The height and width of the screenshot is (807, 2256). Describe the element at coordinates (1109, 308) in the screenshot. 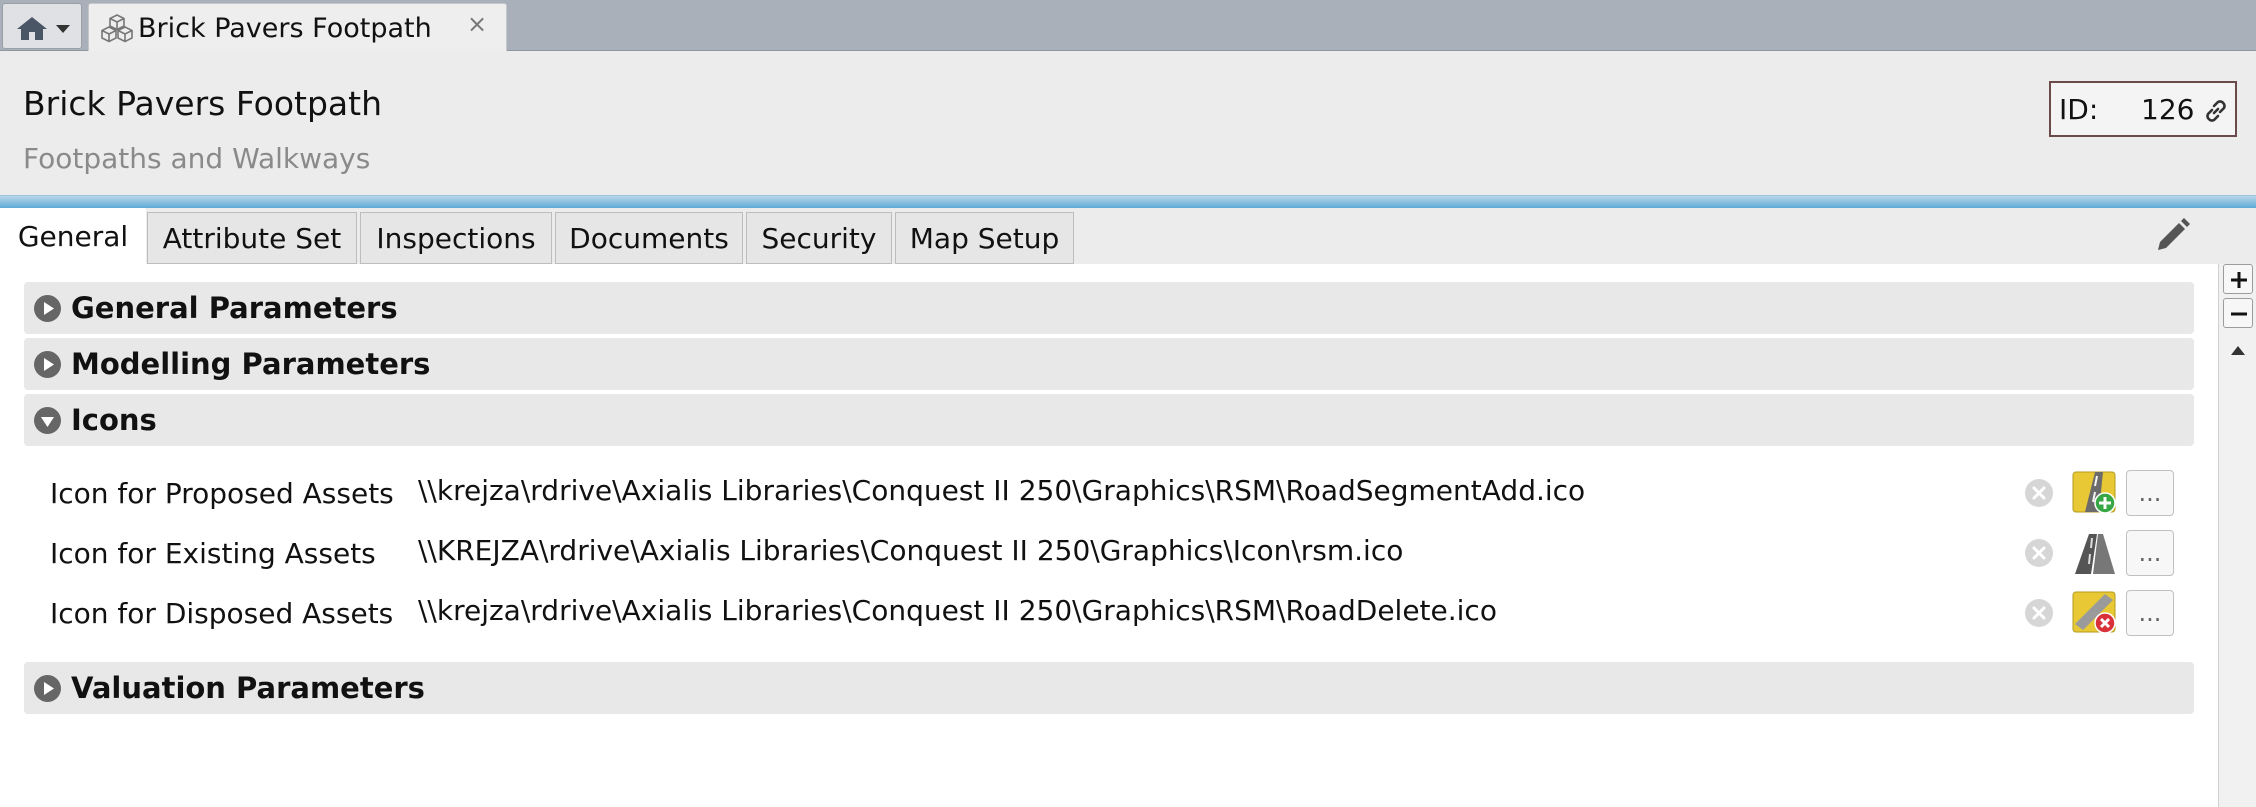

I see `section-general-parameters: General Parameters` at that location.